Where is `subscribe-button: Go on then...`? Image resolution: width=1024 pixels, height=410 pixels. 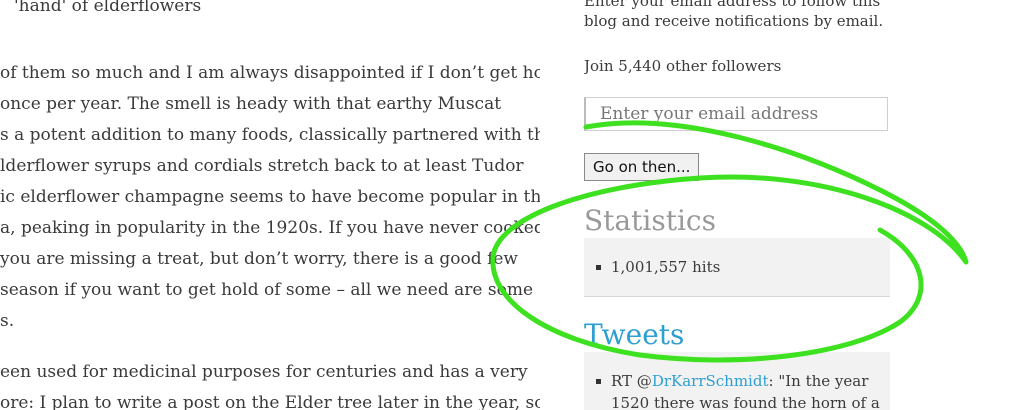
subscribe-button: Go on then... is located at coordinates (642, 167).